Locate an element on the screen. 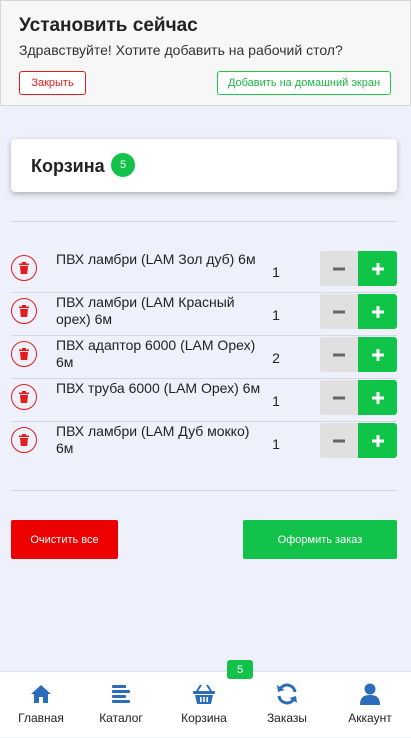 The width and height of the screenshot is (411, 738). nav-item-account: Аккаунт is located at coordinates (370, 705).